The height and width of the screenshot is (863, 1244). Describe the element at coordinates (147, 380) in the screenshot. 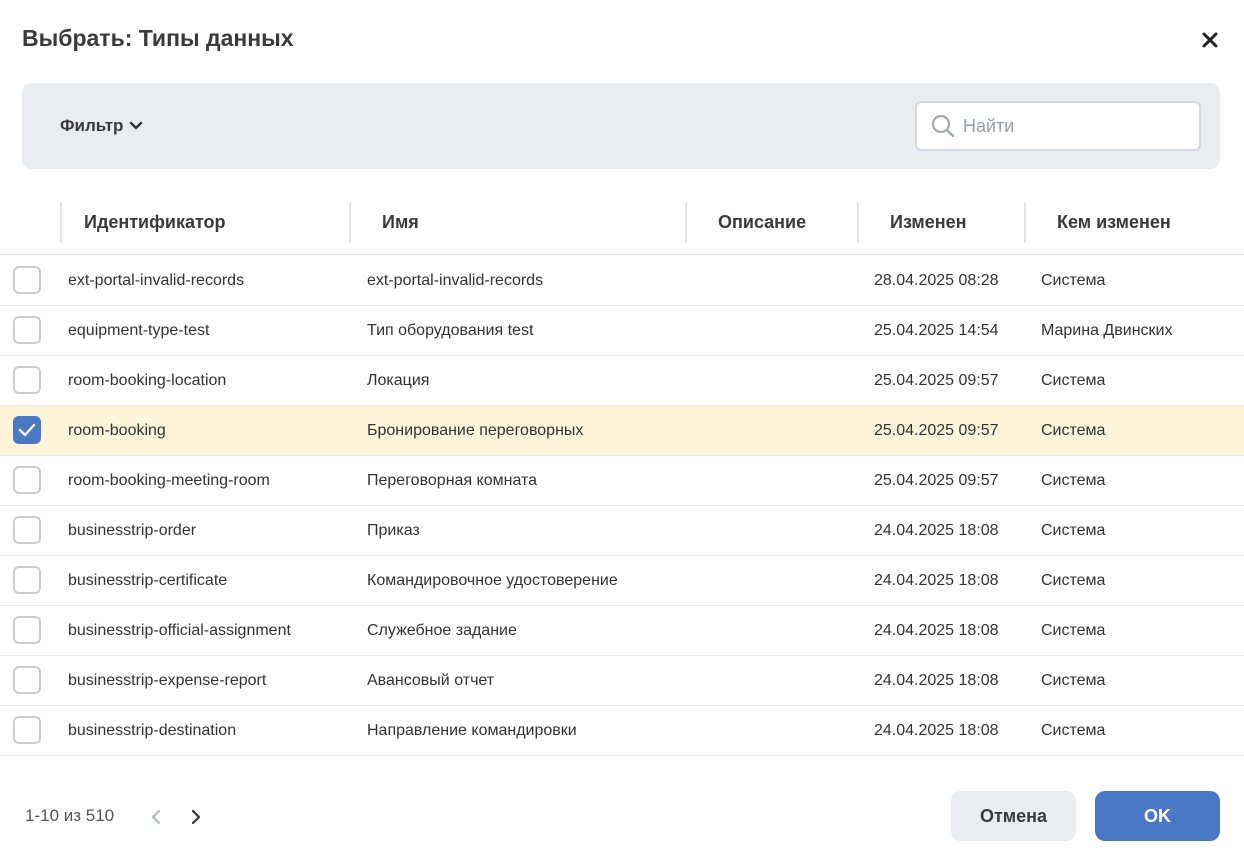

I see `cell-id: room-booking-location` at that location.